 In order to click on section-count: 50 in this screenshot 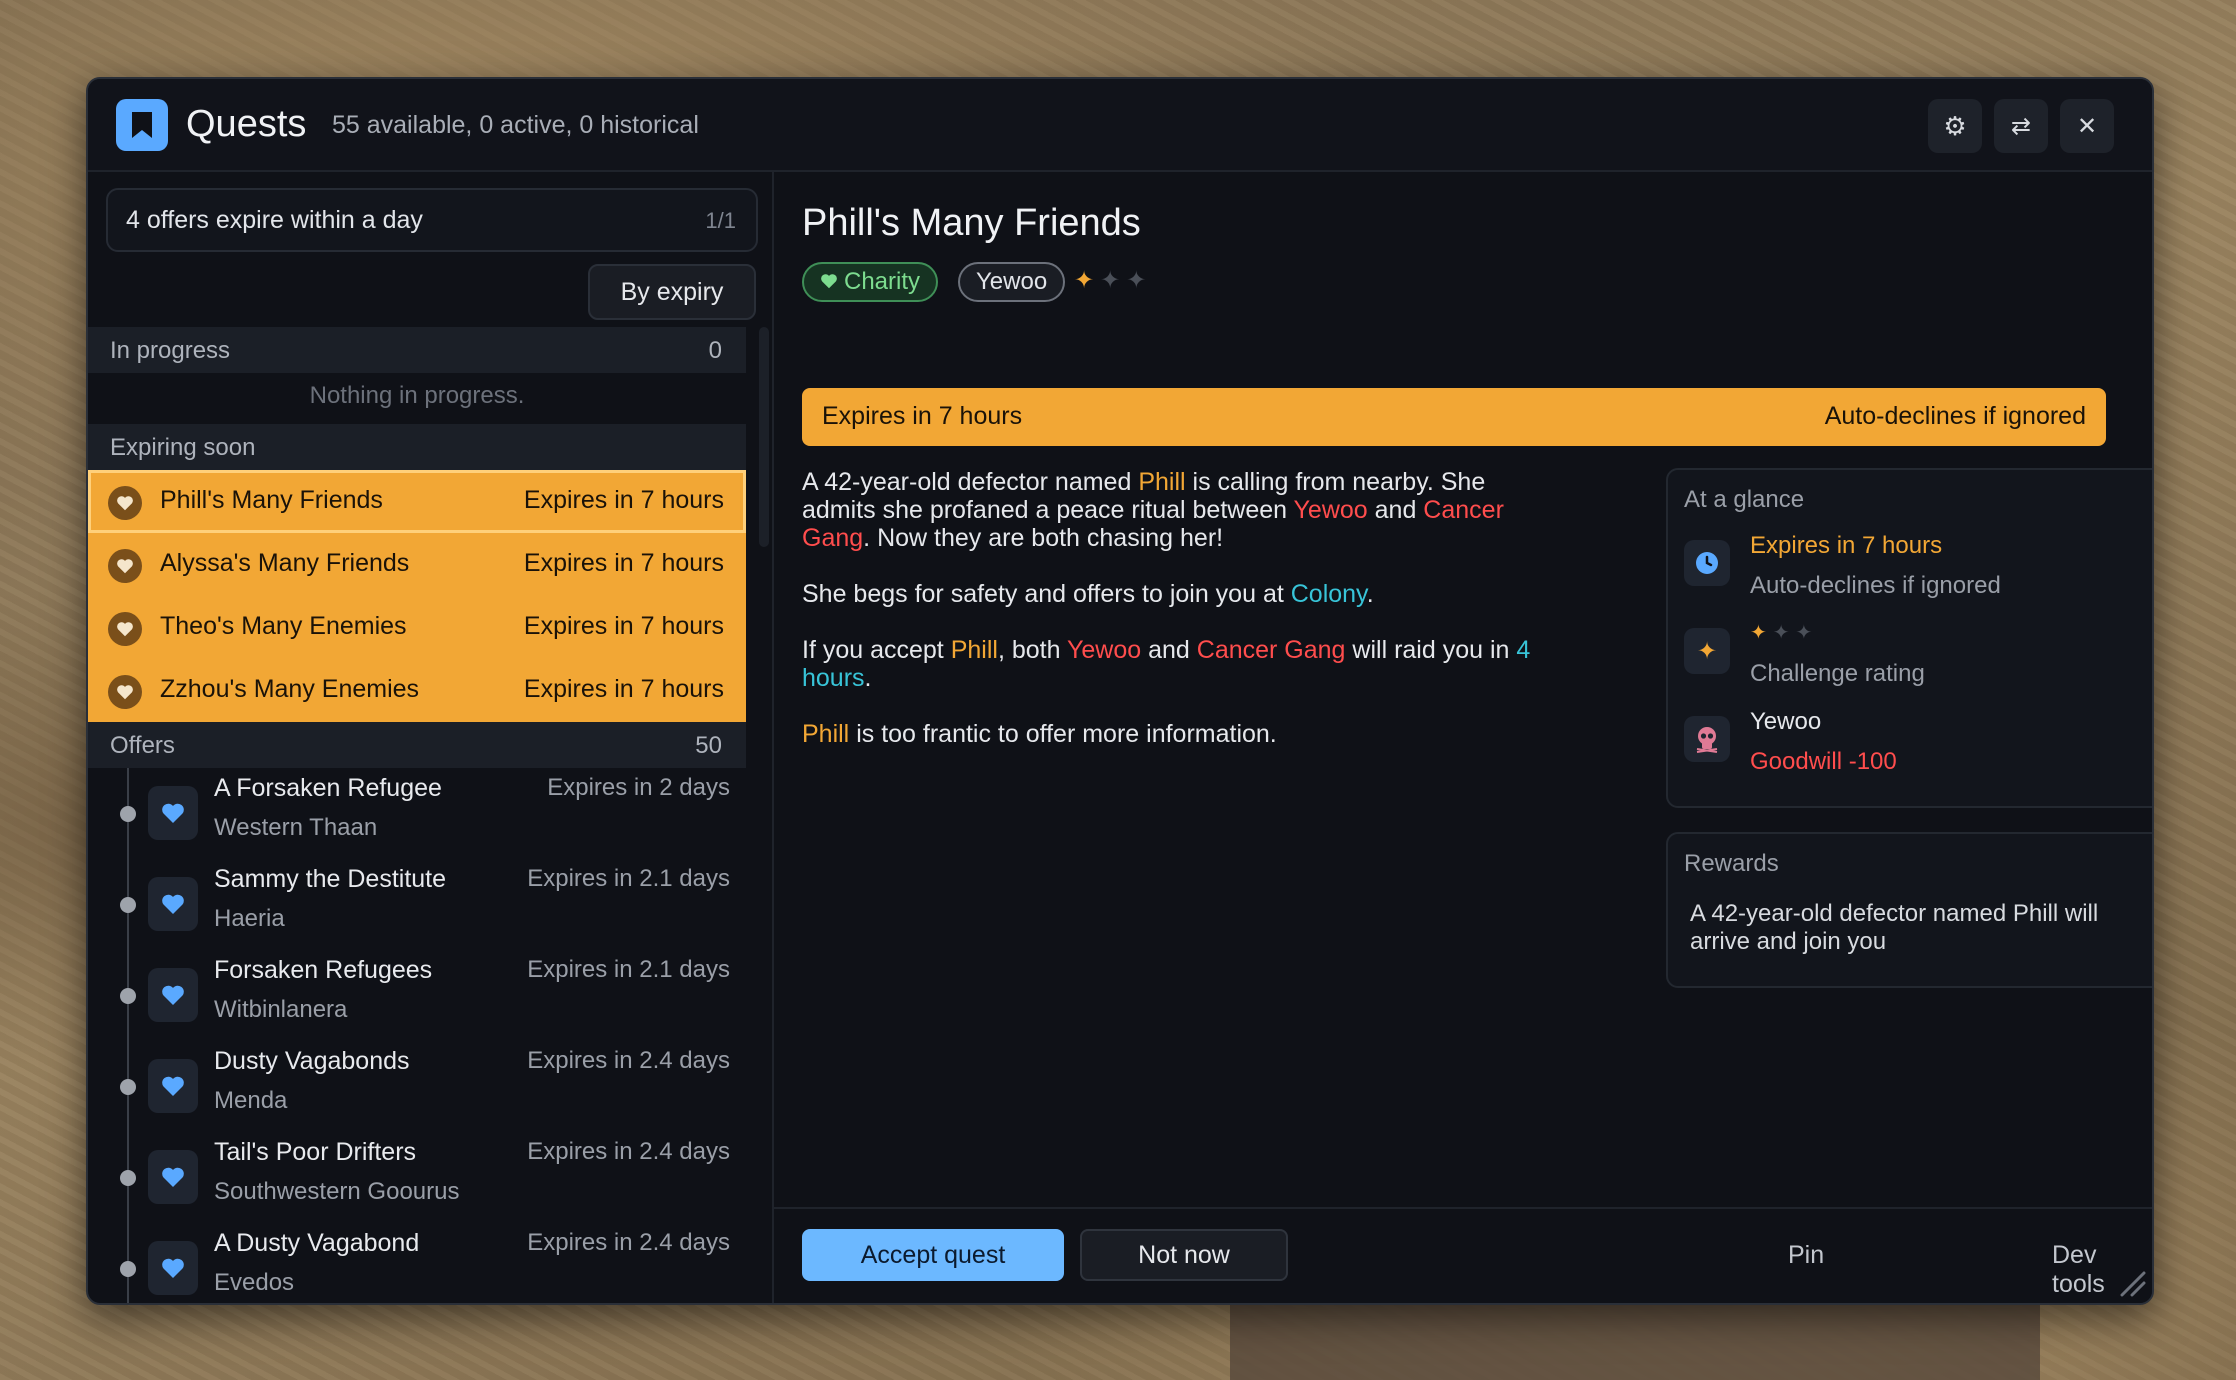, I will do `click(708, 745)`.